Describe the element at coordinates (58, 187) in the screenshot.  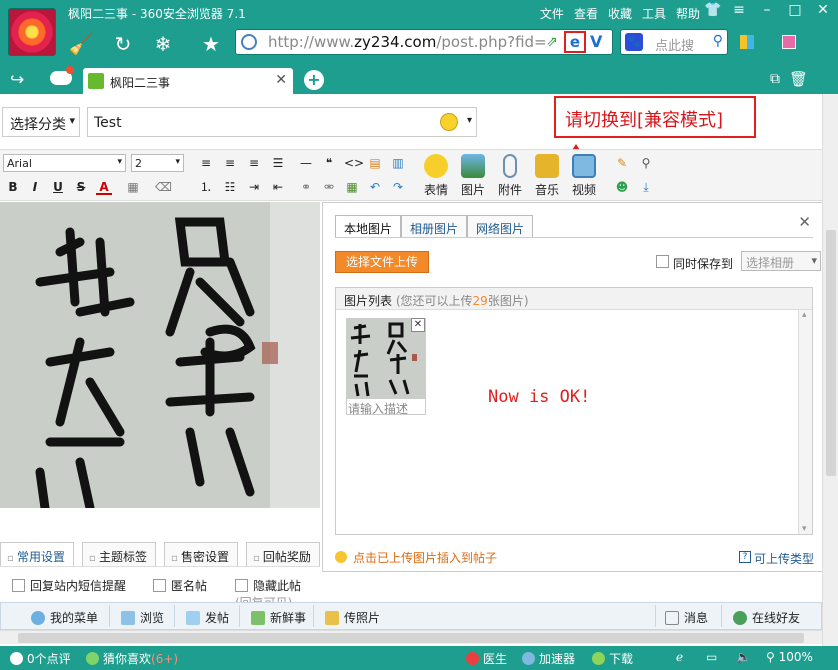
I see `underline-icon: U` at that location.